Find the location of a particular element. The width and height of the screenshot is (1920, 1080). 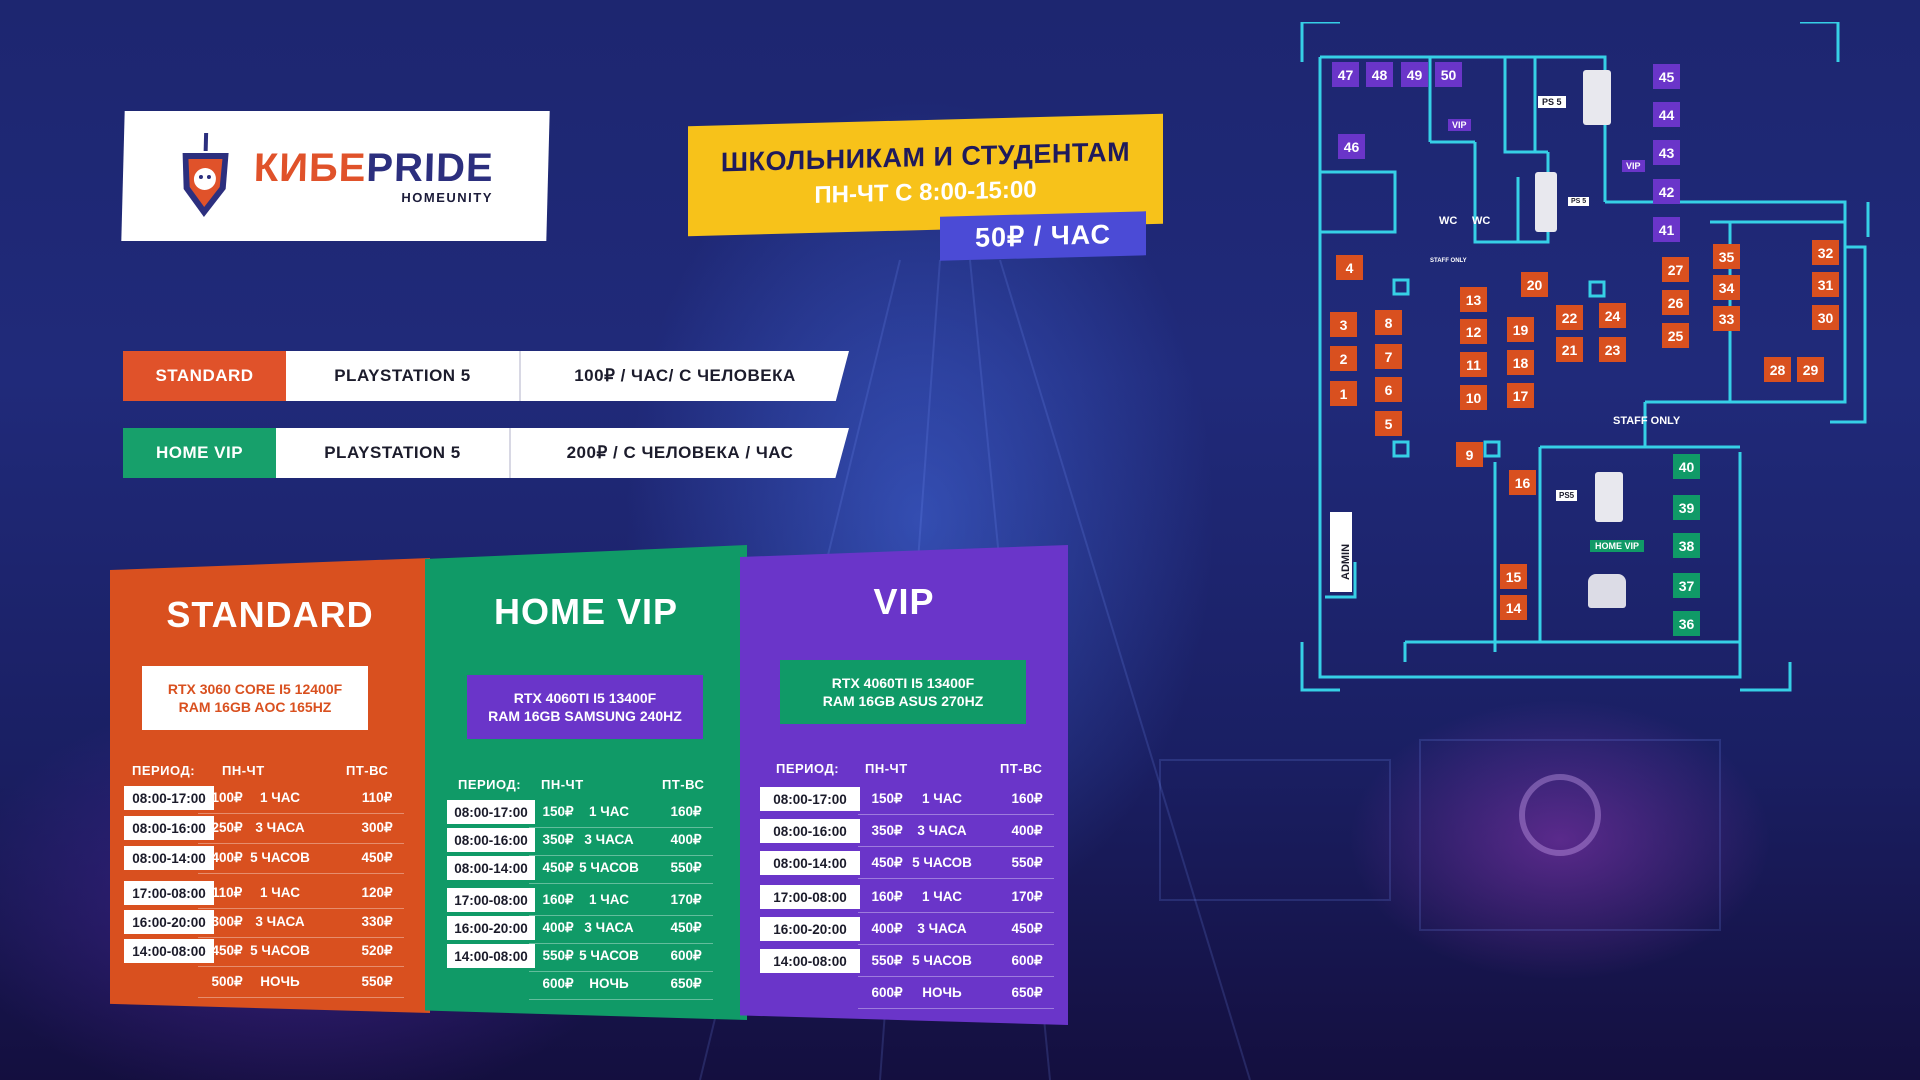

price-weekdays: 160₽ is located at coordinates (558, 899).